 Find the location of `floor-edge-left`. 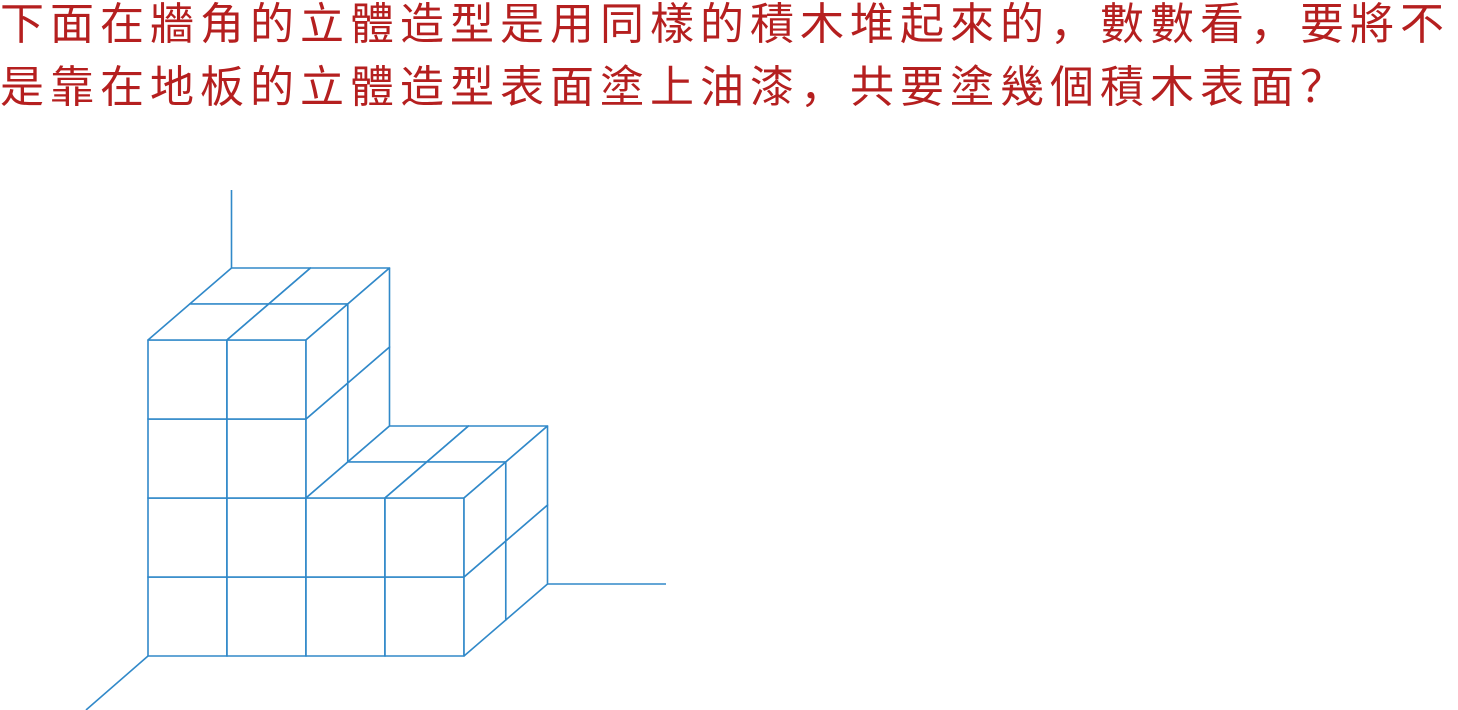

floor-edge-left is located at coordinates (117, 682).